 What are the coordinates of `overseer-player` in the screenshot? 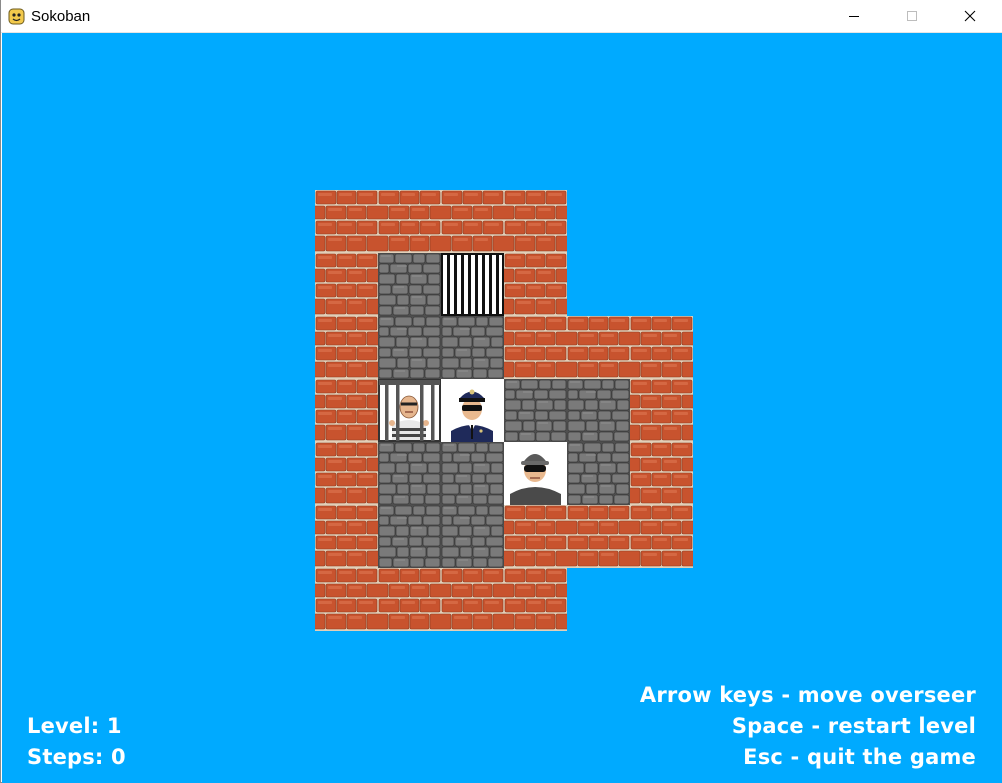 It's located at (472, 410).